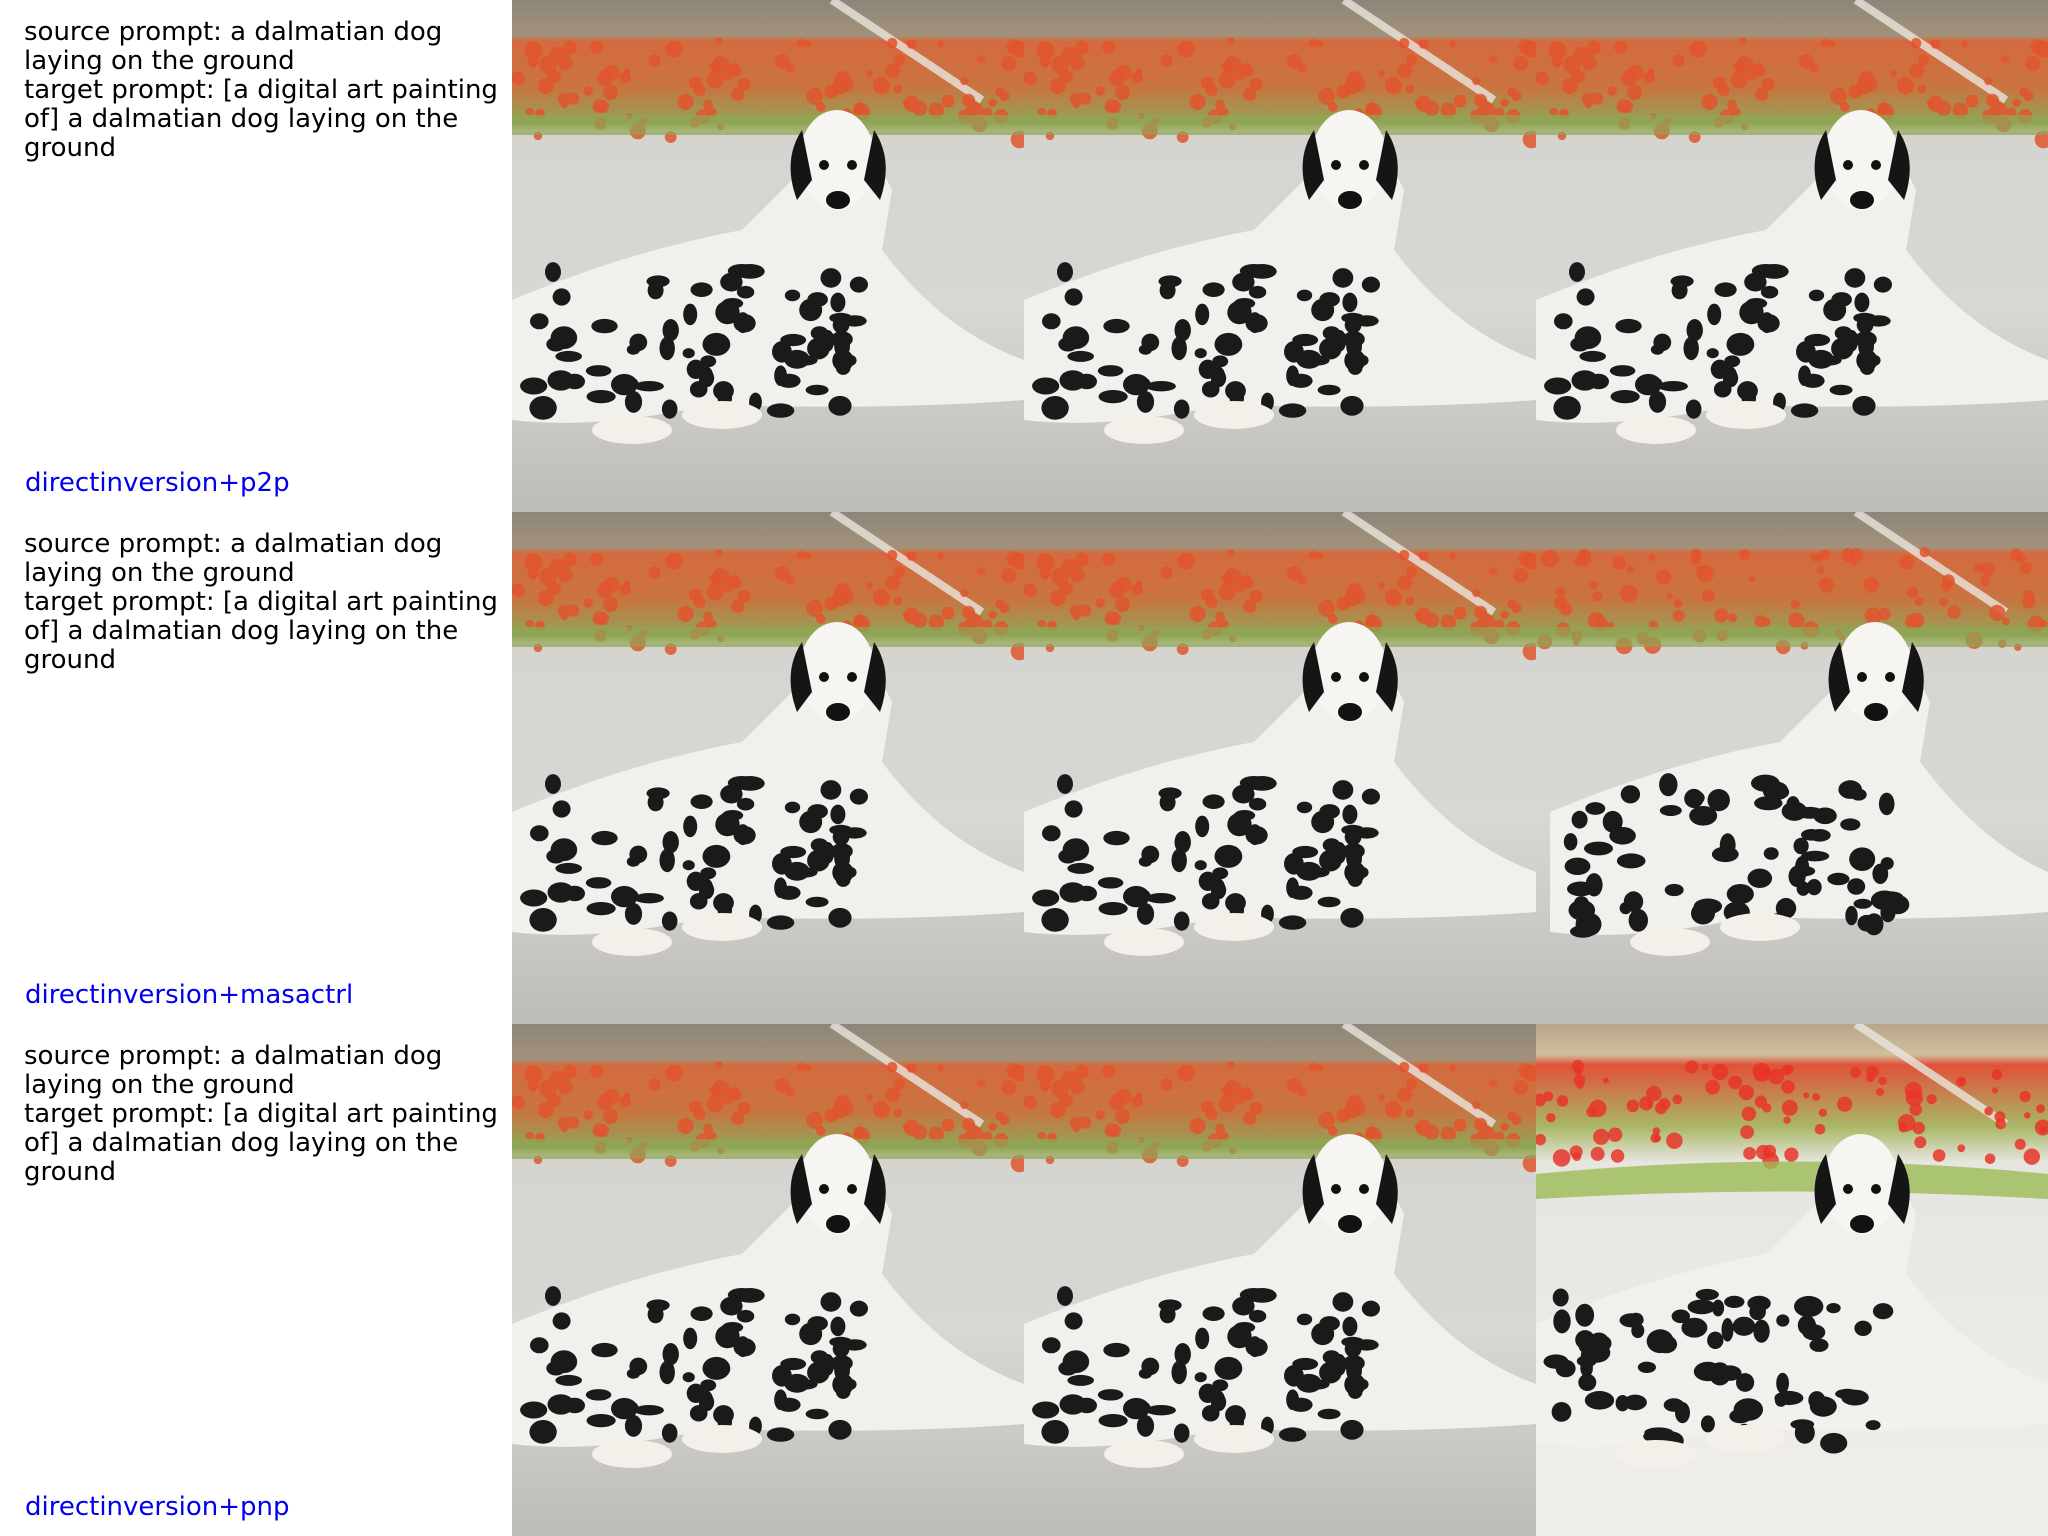 This screenshot has height=1536, width=2048. What do you see at coordinates (189, 995) in the screenshot?
I see `method-label: directinversion+masactrl` at bounding box center [189, 995].